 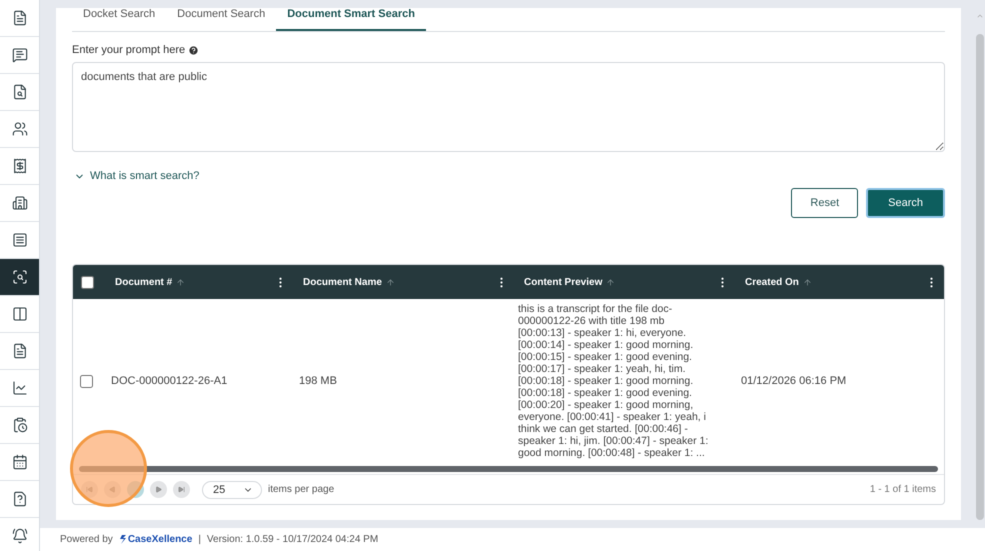 What do you see at coordinates (194, 50) in the screenshot?
I see `help-icon` at bounding box center [194, 50].